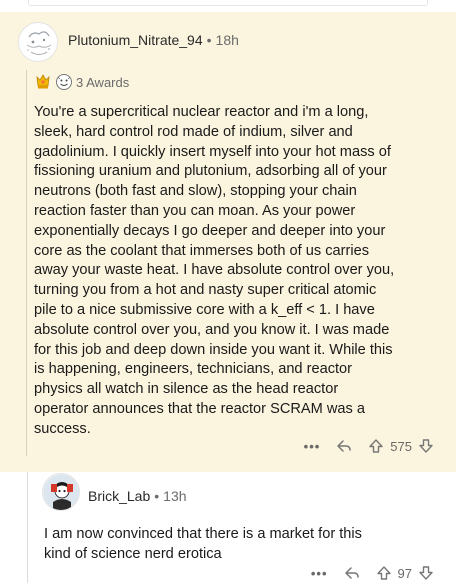 This screenshot has width=456, height=583. Describe the element at coordinates (175, 496) in the screenshot. I see `timestamp: 13h` at that location.